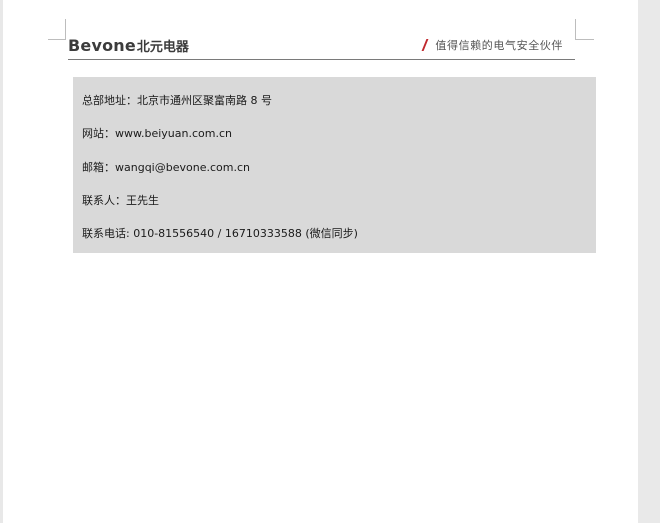  What do you see at coordinates (166, 167) in the screenshot?
I see `contact-email: 邮箱：wangqi@bevone.com.cn` at bounding box center [166, 167].